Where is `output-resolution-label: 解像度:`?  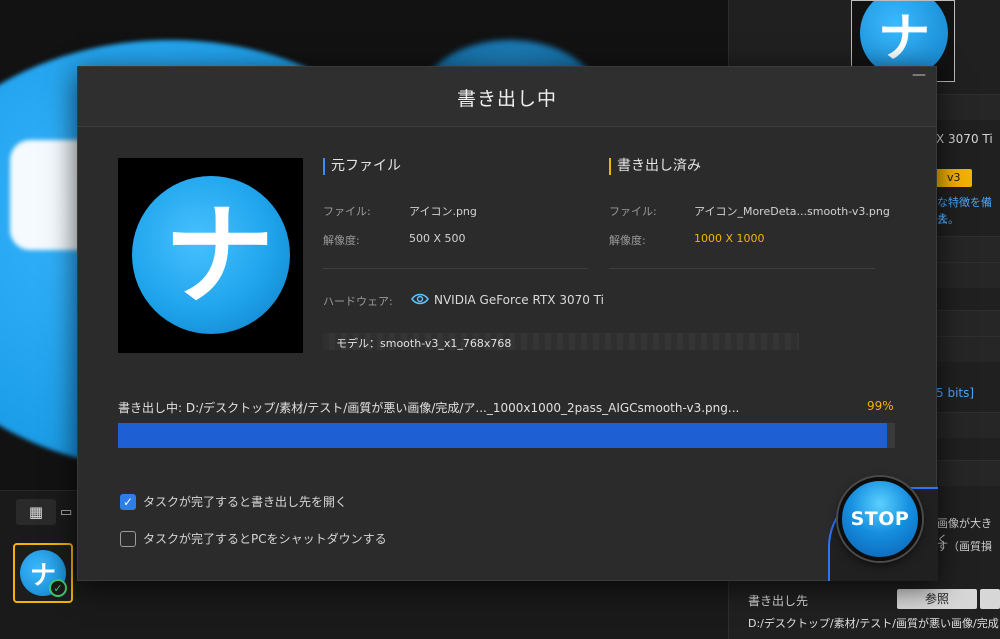
output-resolution-label: 解像度: is located at coordinates (627, 240).